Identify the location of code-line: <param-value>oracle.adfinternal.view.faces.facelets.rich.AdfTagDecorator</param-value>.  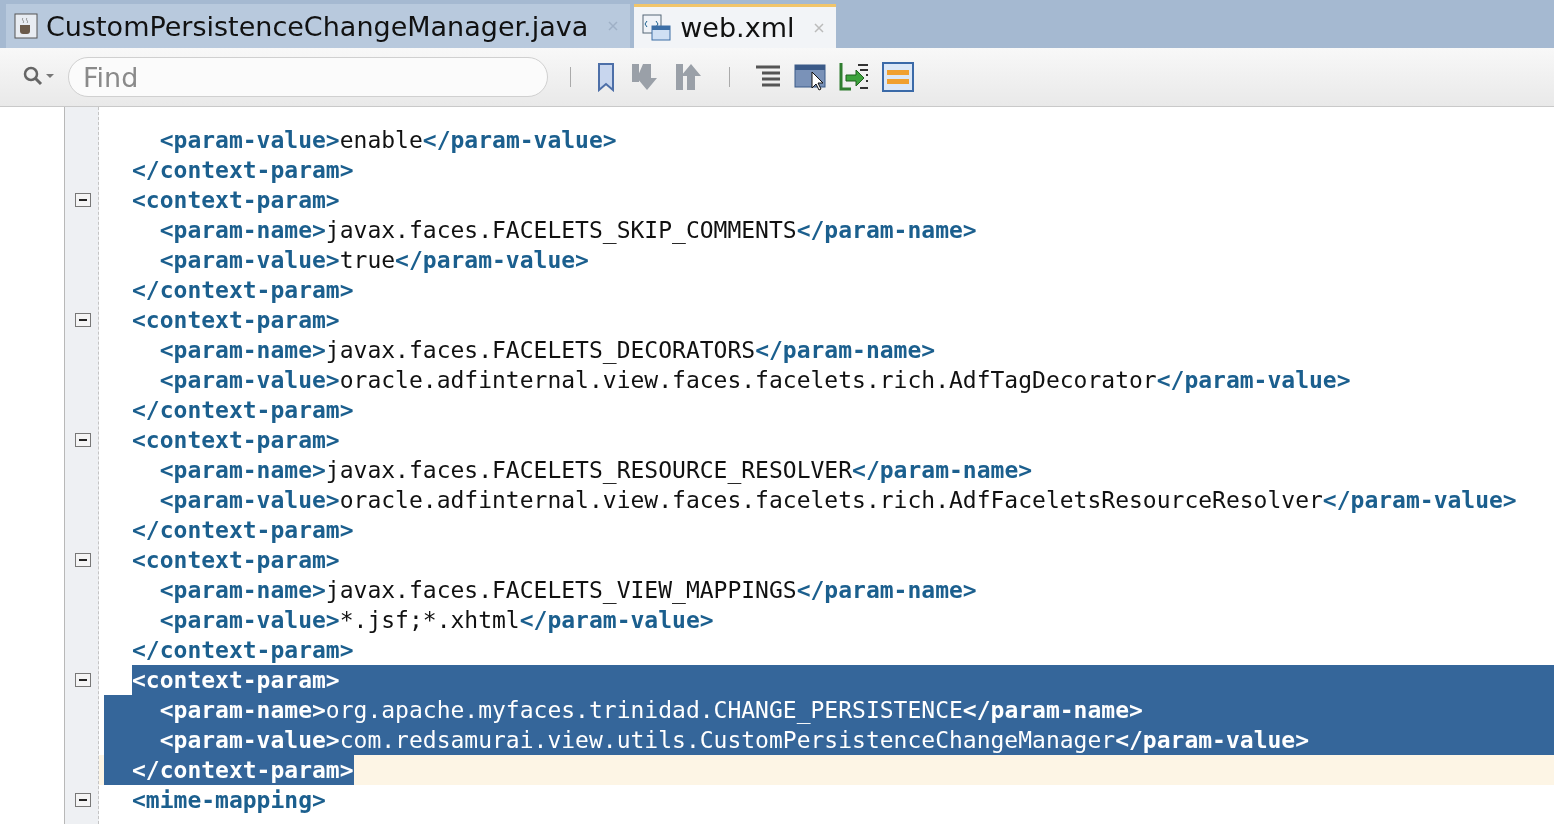
(755, 380).